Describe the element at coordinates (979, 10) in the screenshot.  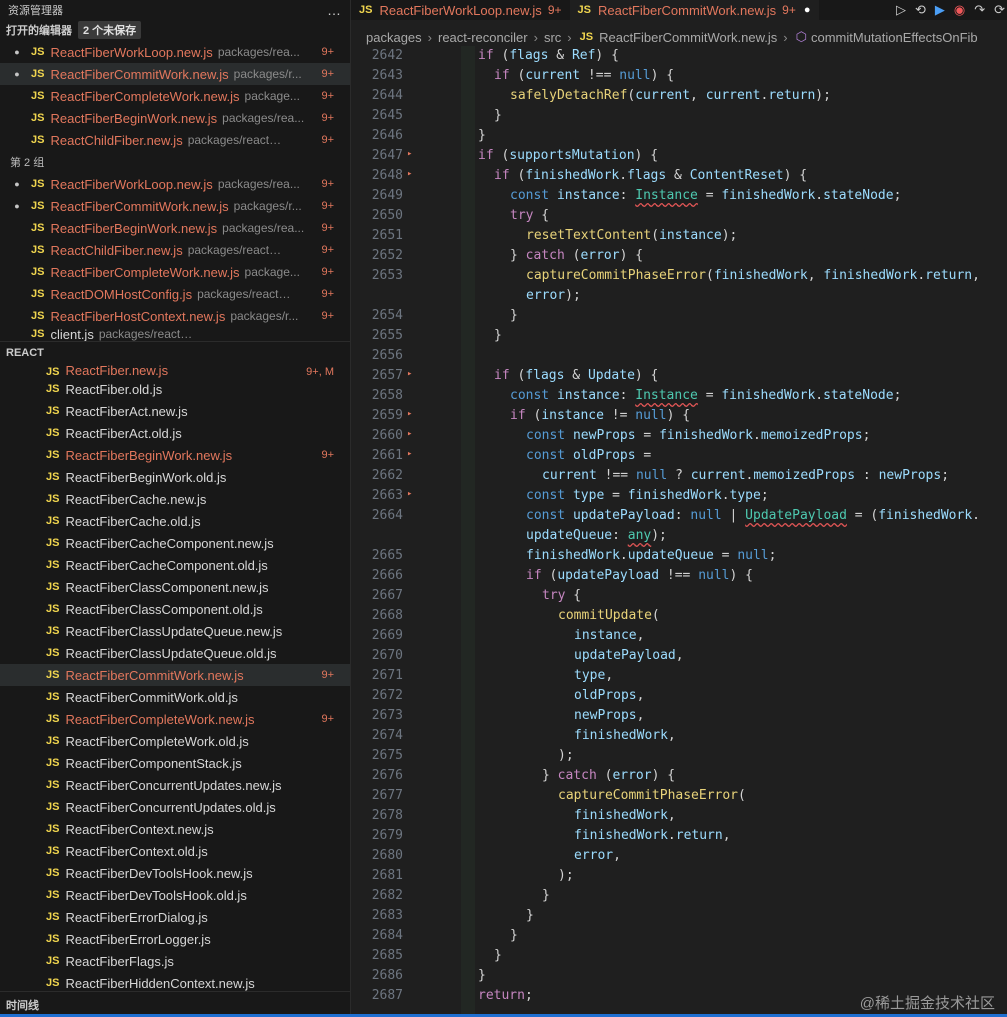
I see `step-over-icon: ↷` at that location.